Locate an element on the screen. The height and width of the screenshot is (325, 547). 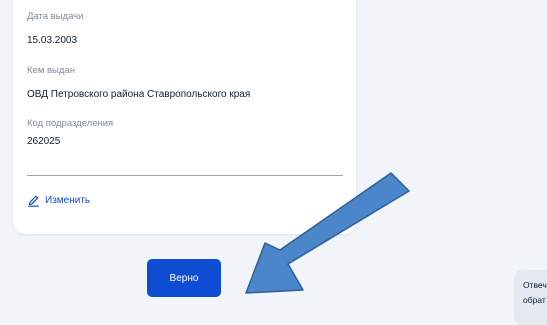
arrow-annotation is located at coordinates (327, 233).